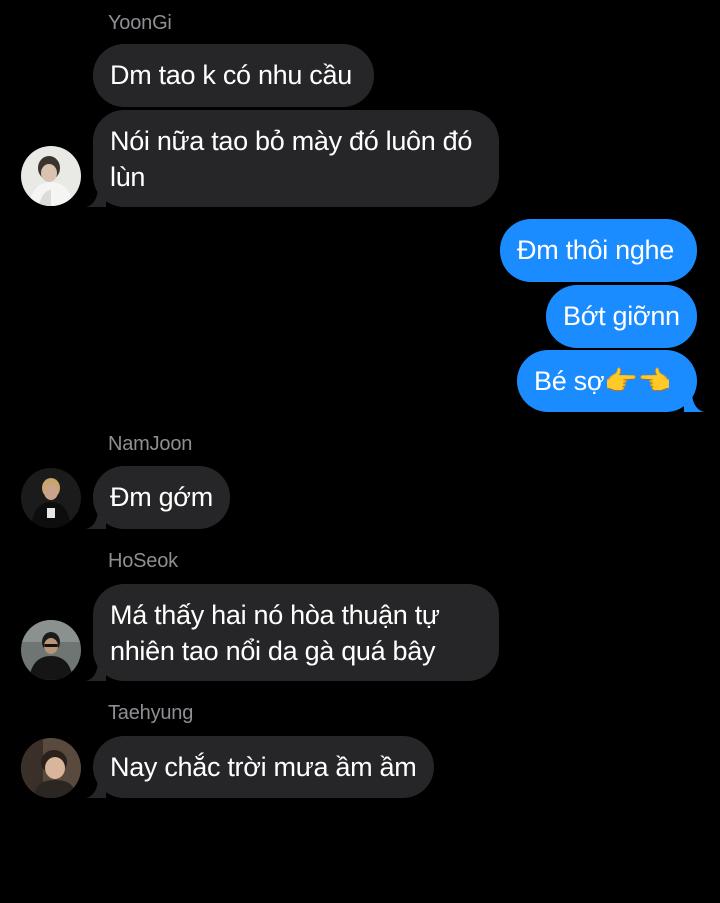 The height and width of the screenshot is (903, 720). What do you see at coordinates (51, 768) in the screenshot?
I see `taehyung-avatar` at bounding box center [51, 768].